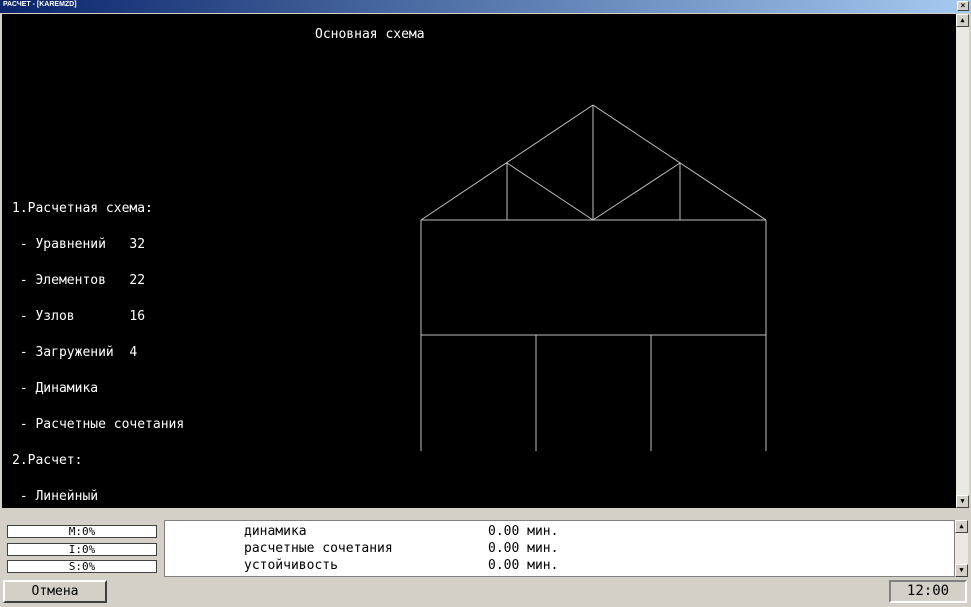 The image size is (971, 607). I want to click on log-name: динамика, so click(275, 531).